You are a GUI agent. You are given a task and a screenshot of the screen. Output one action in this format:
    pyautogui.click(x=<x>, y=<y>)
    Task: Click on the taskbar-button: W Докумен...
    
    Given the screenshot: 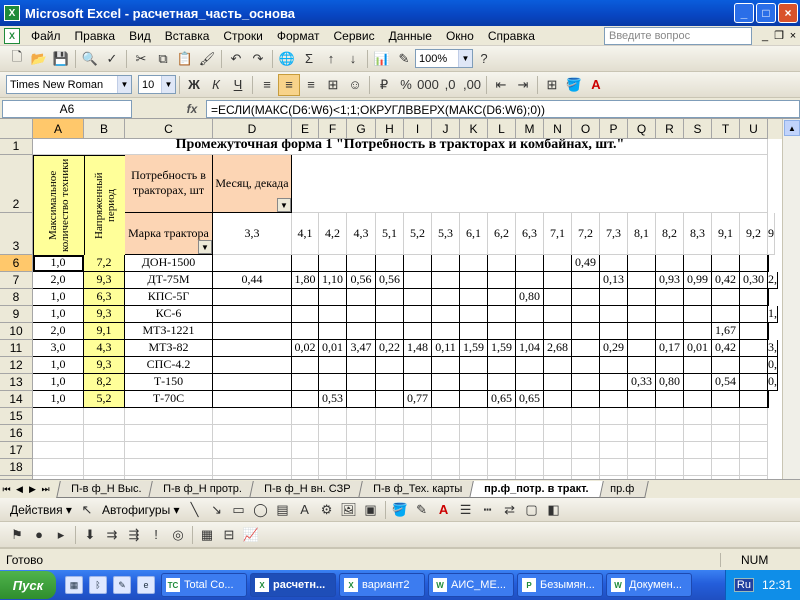 What is the action you would take?
    pyautogui.click(x=649, y=585)
    